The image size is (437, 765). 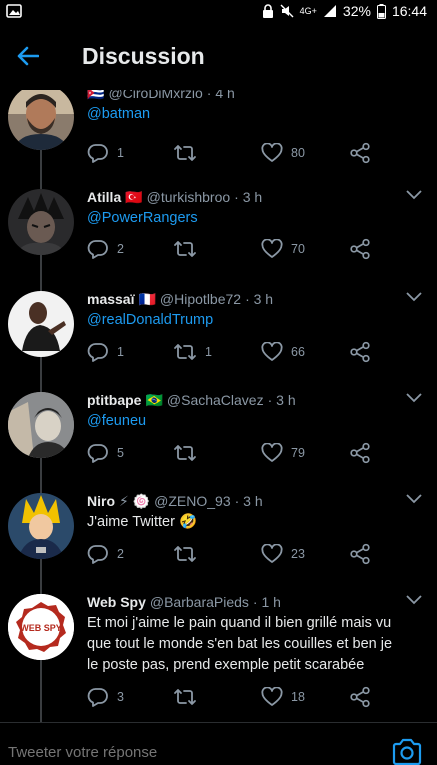 I want to click on mention-link: @batman, so click(x=118, y=114).